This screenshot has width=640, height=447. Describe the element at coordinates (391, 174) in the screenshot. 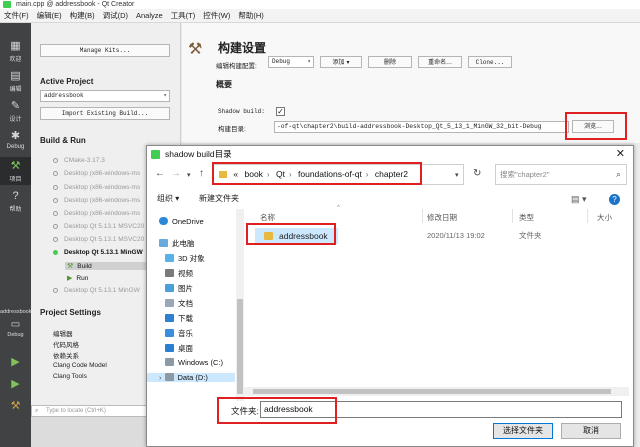

I see `breadcrumb-chapter2: chapter2` at that location.